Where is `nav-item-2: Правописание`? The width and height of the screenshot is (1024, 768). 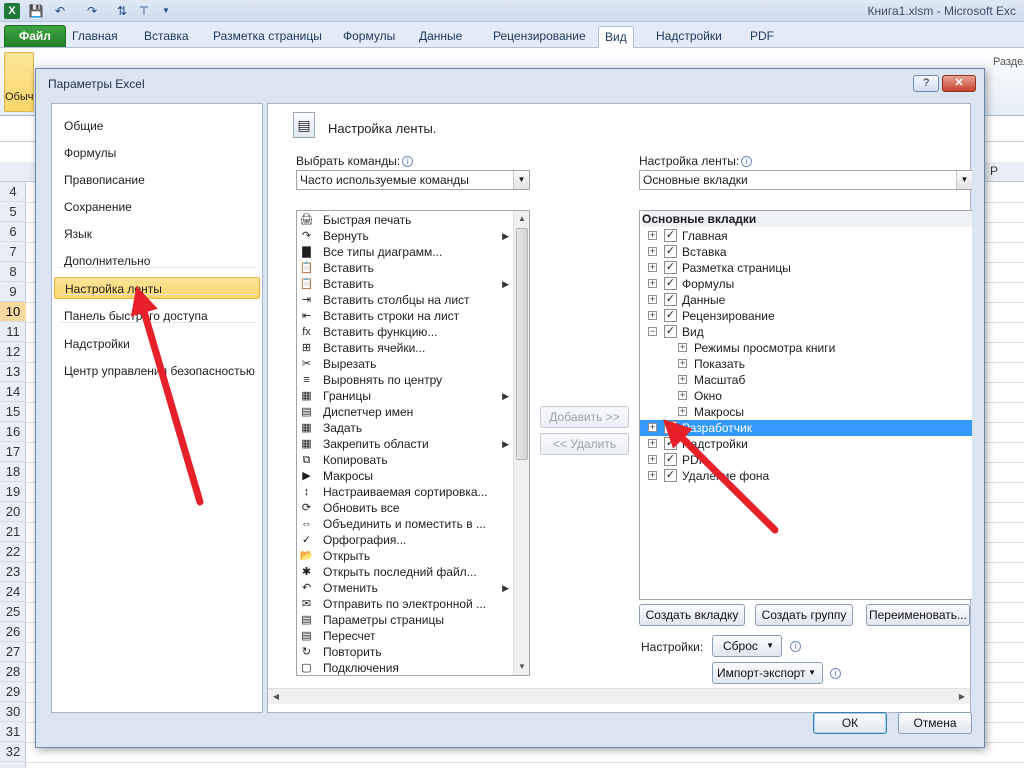 nav-item-2: Правописание is located at coordinates (157, 180).